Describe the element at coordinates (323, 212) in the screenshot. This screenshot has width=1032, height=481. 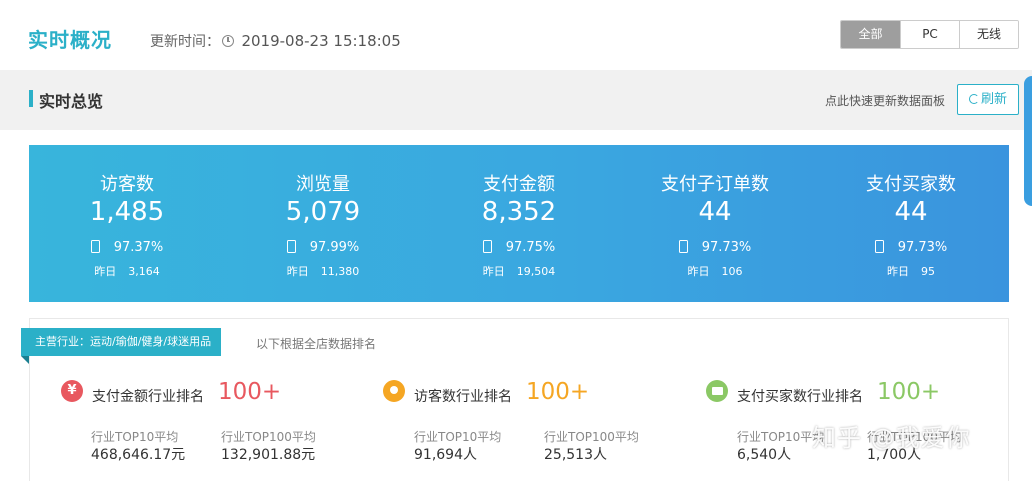
I see `stat-value: 5,079` at that location.